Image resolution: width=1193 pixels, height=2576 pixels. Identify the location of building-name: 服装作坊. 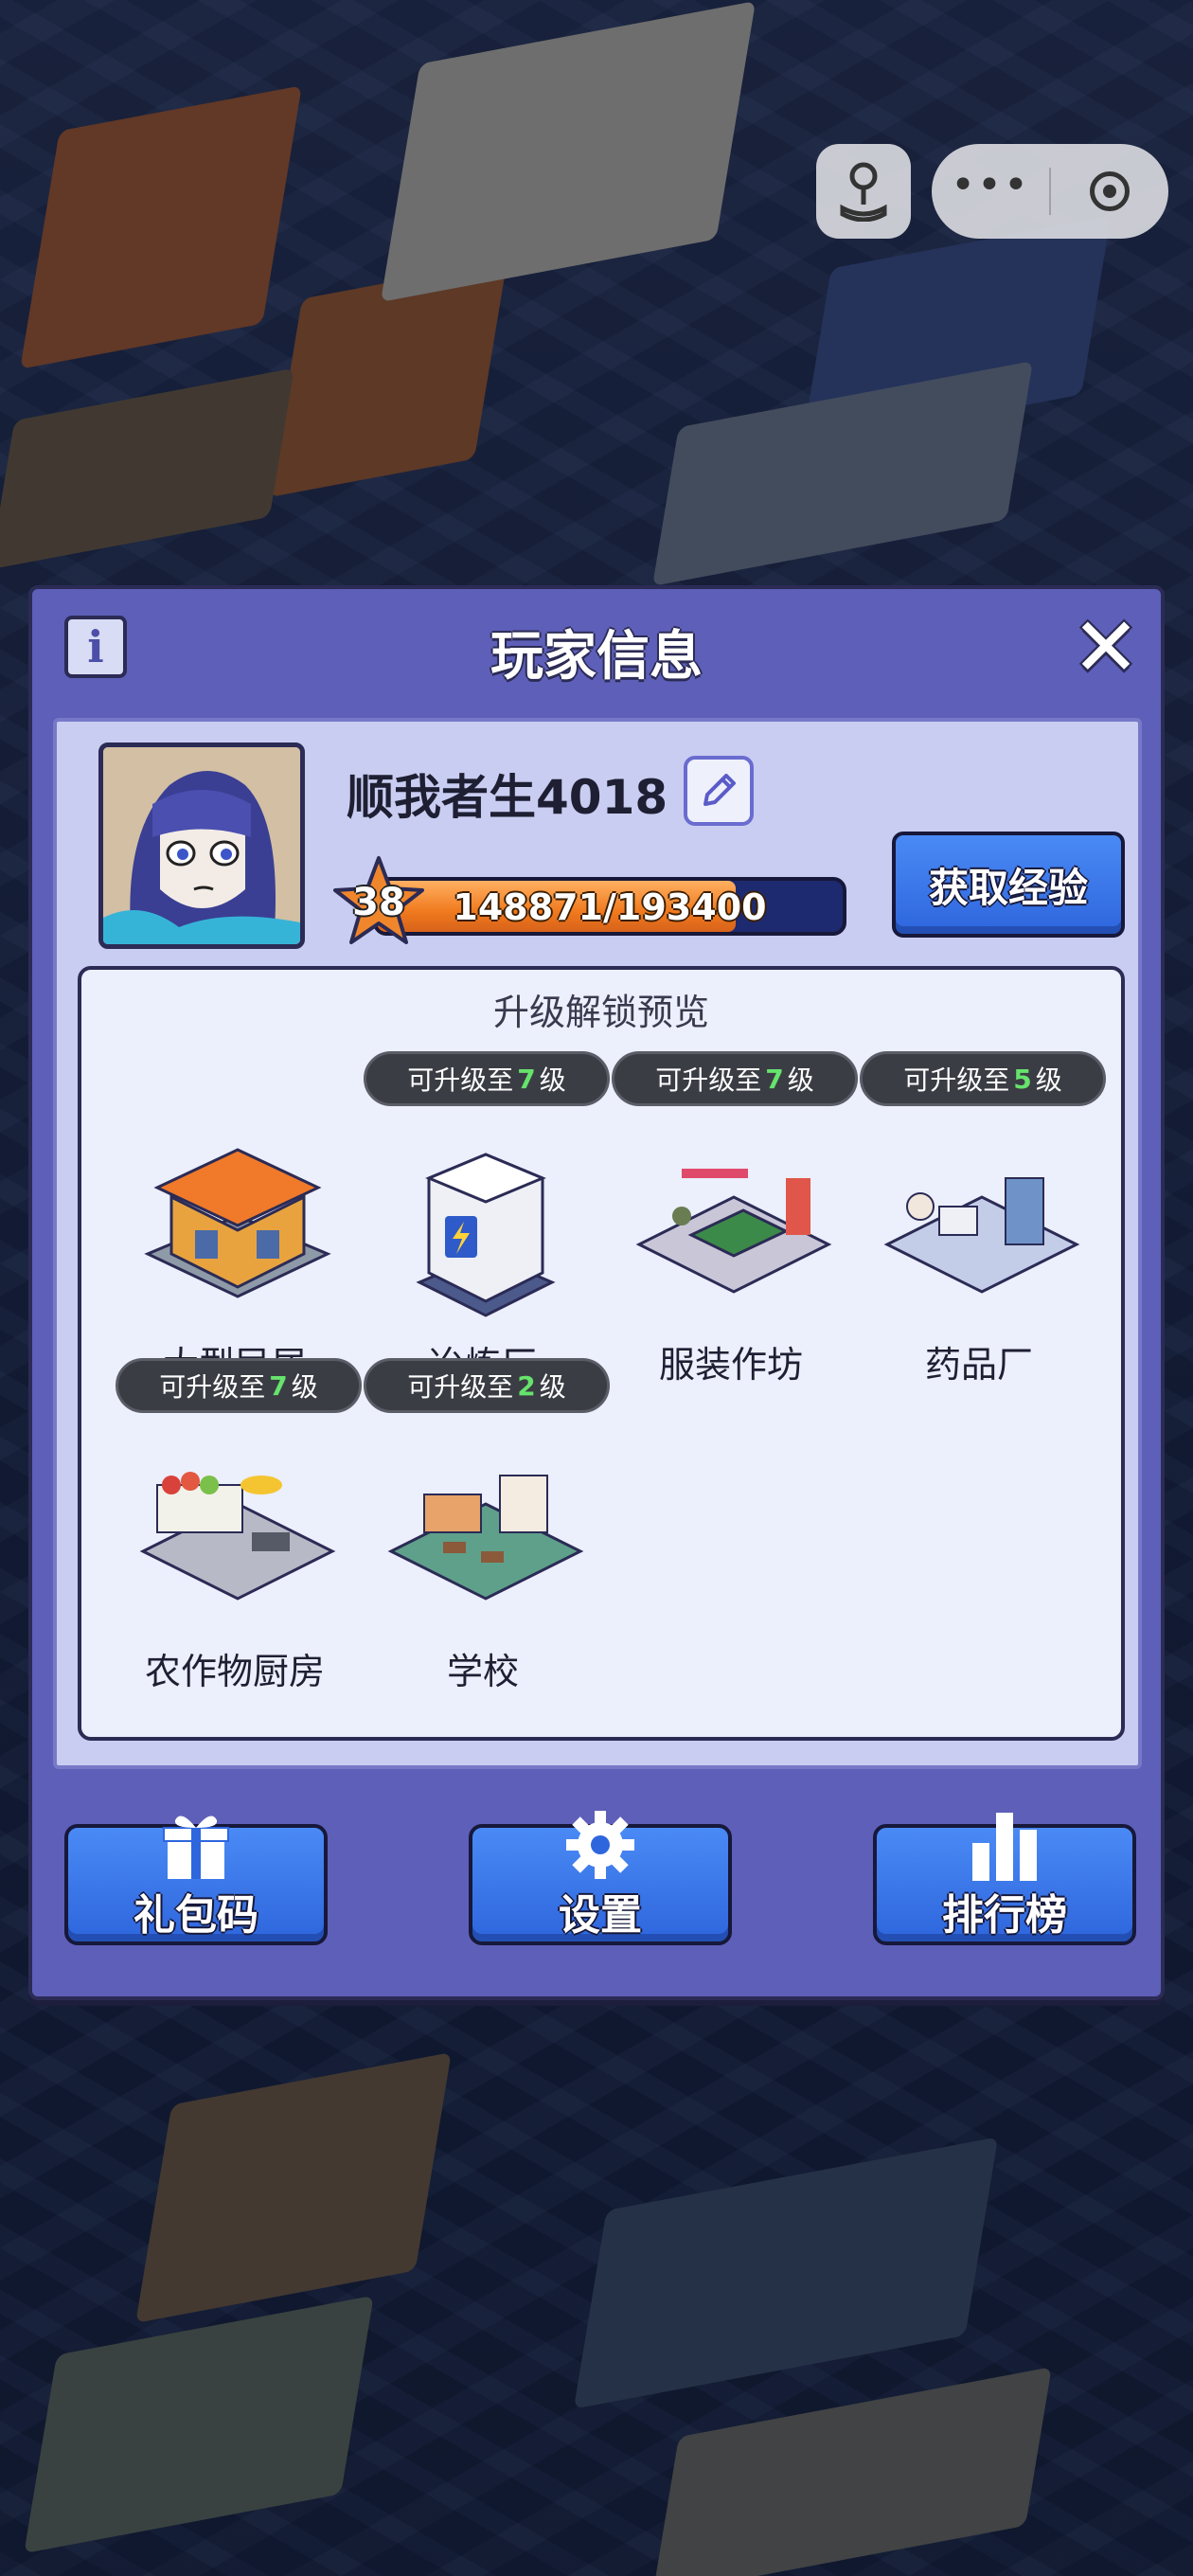
(730, 1365).